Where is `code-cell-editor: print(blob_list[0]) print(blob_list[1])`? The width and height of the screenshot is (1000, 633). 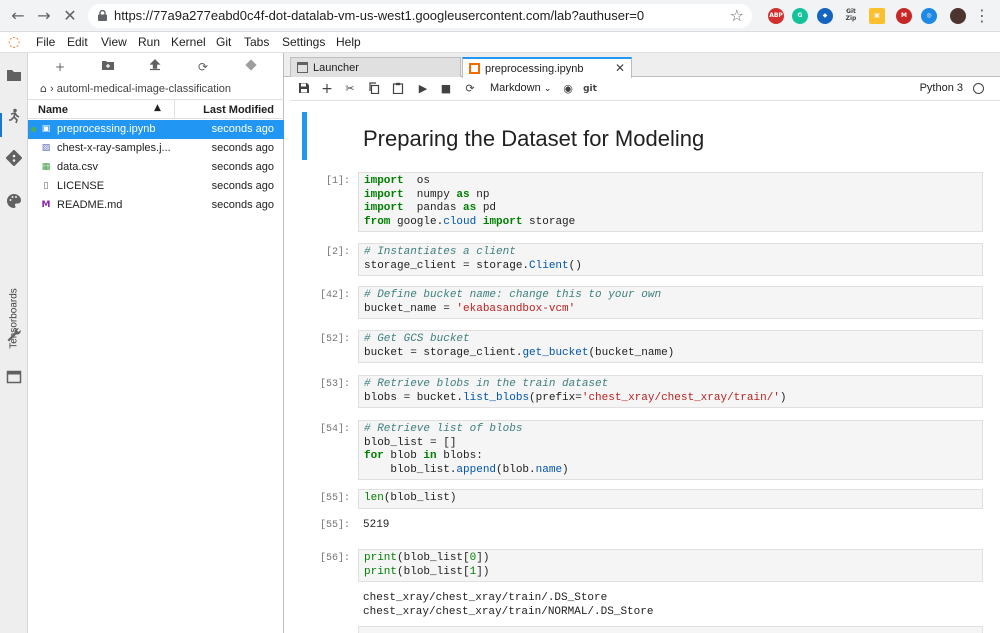 code-cell-editor: print(blob_list[0]) print(blob_list[1]) is located at coordinates (670, 565).